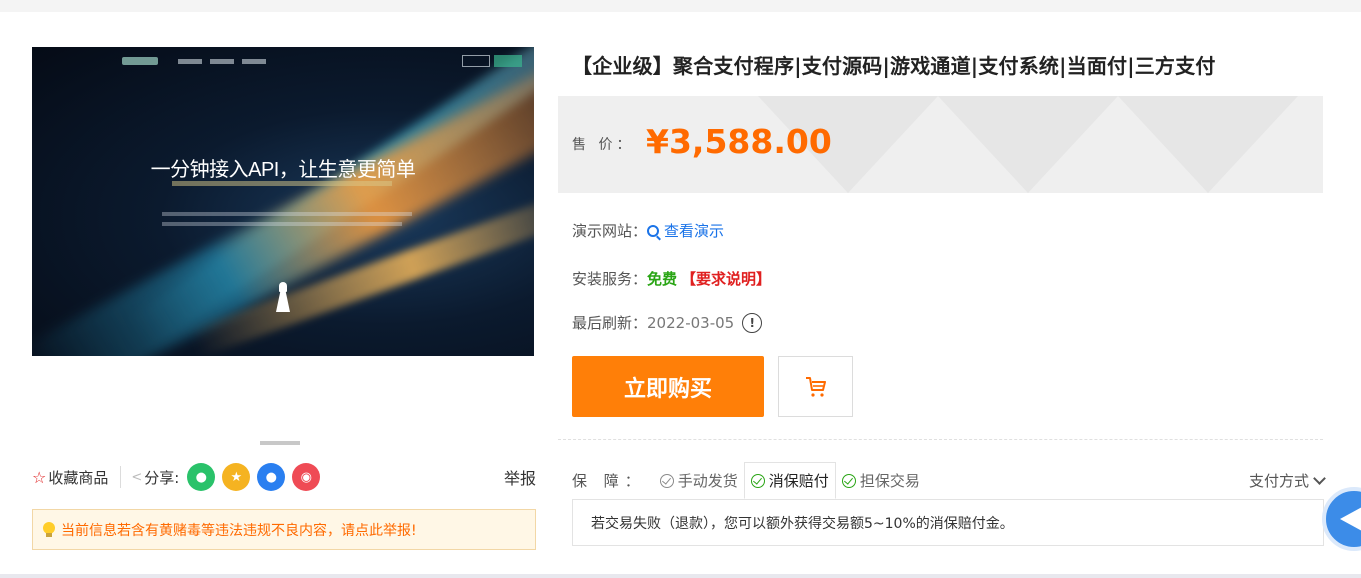 The image size is (1361, 578). I want to click on demo-link: 查看演示, so click(685, 230).